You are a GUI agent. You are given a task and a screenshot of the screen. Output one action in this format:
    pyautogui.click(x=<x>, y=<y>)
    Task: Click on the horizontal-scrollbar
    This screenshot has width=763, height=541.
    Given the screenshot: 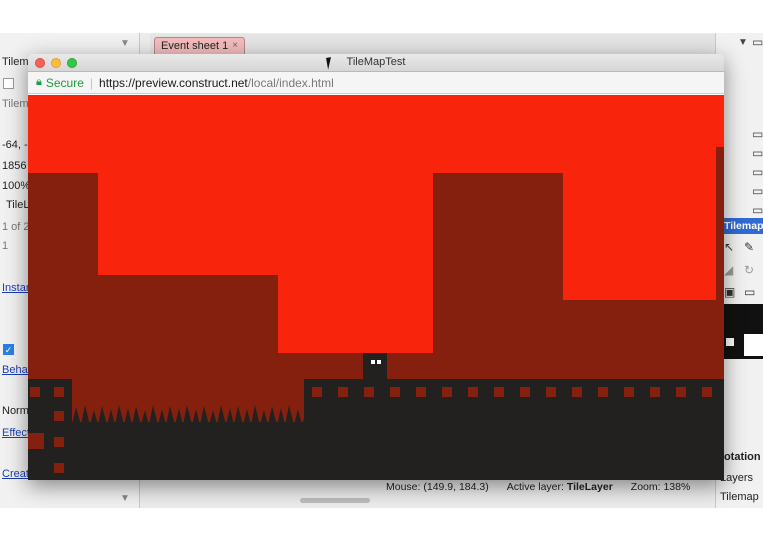 What is the action you would take?
    pyautogui.click(x=335, y=500)
    